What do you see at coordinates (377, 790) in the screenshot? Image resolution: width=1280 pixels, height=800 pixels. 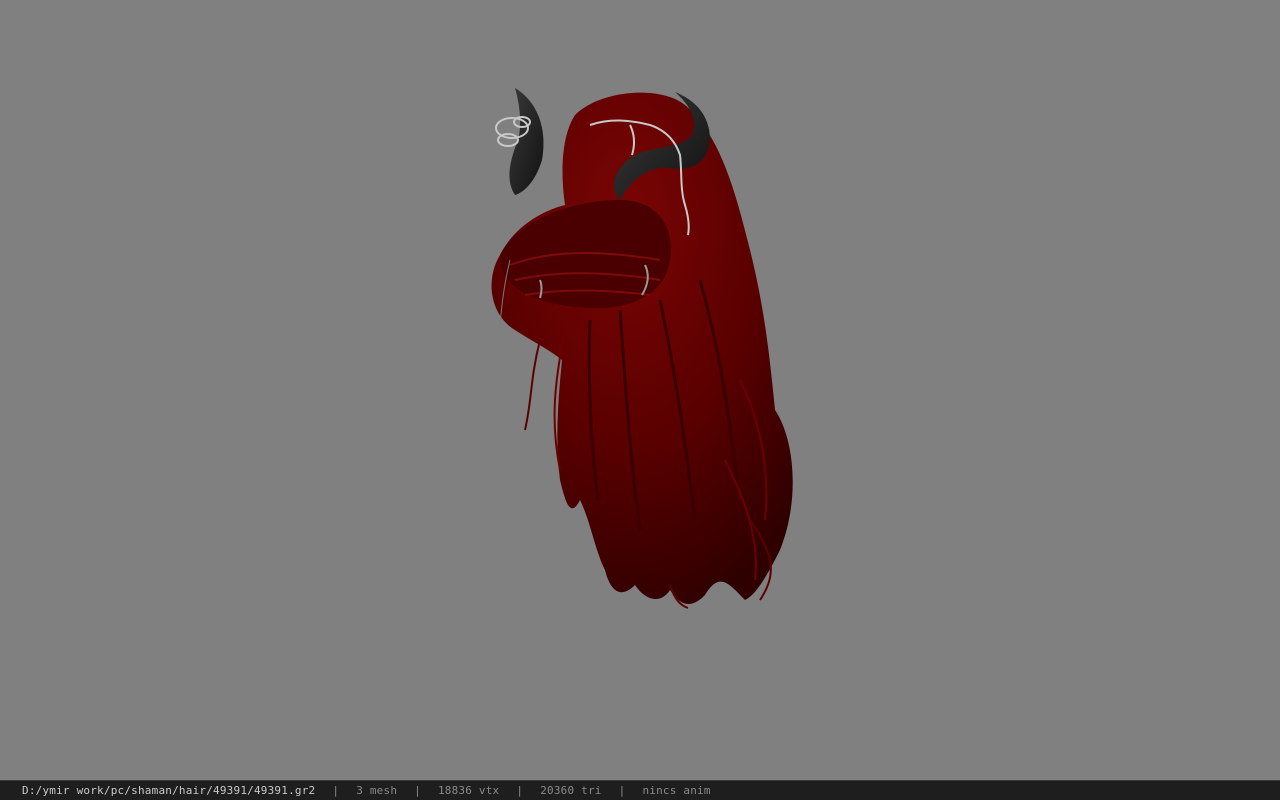 I see `mesh-count-label: 3 mesh` at bounding box center [377, 790].